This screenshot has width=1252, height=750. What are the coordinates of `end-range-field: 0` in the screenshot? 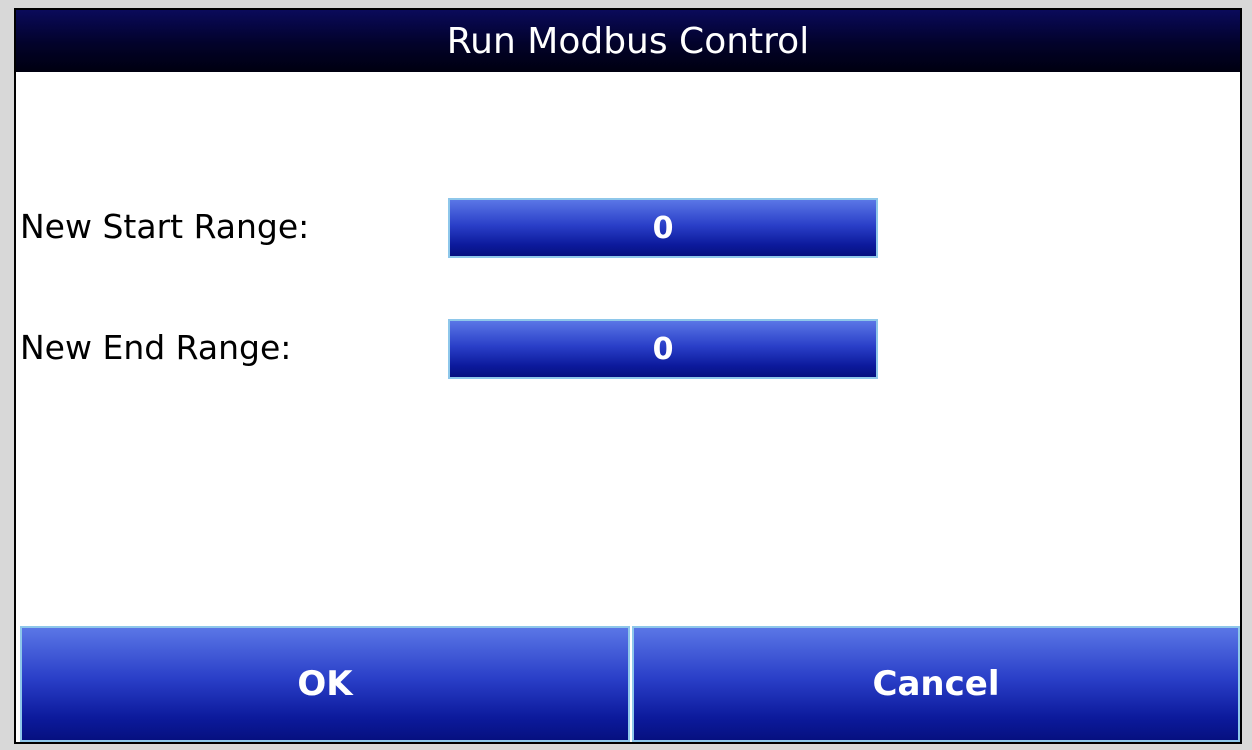 It's located at (663, 349).